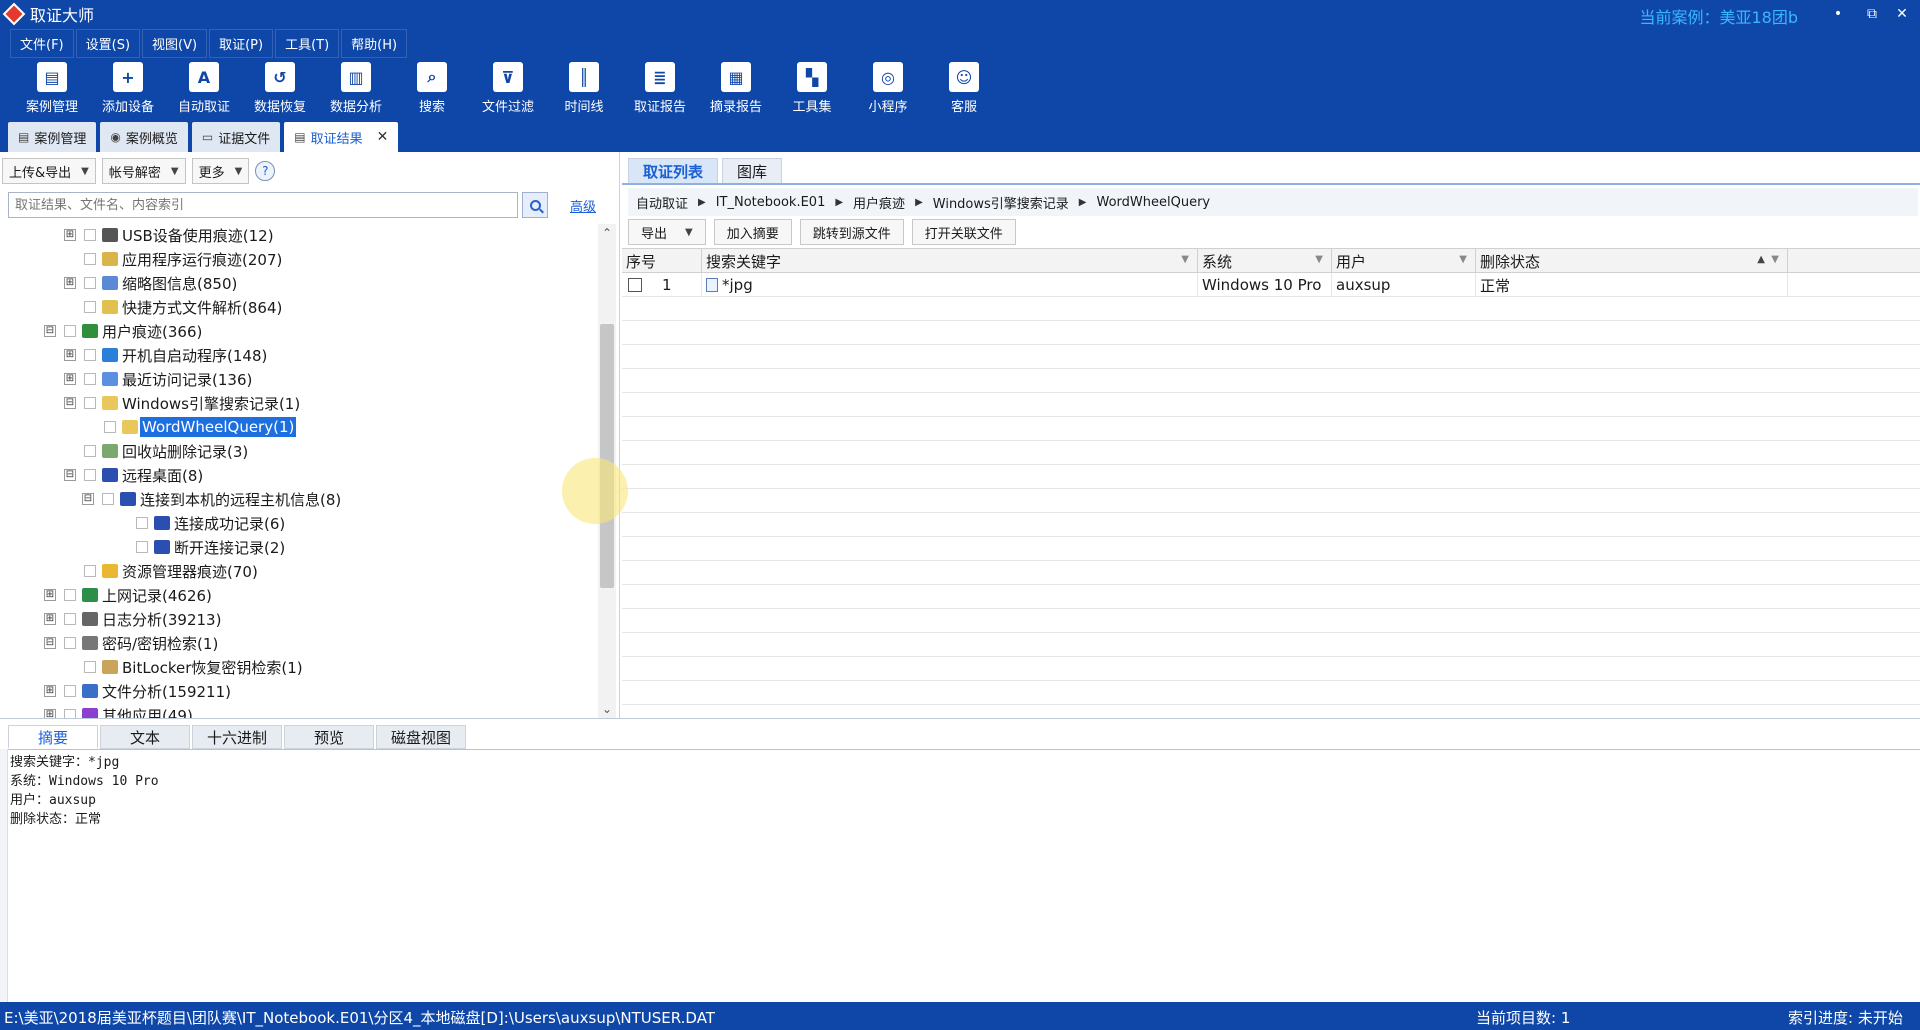  I want to click on search-submit-button, so click(535, 205).